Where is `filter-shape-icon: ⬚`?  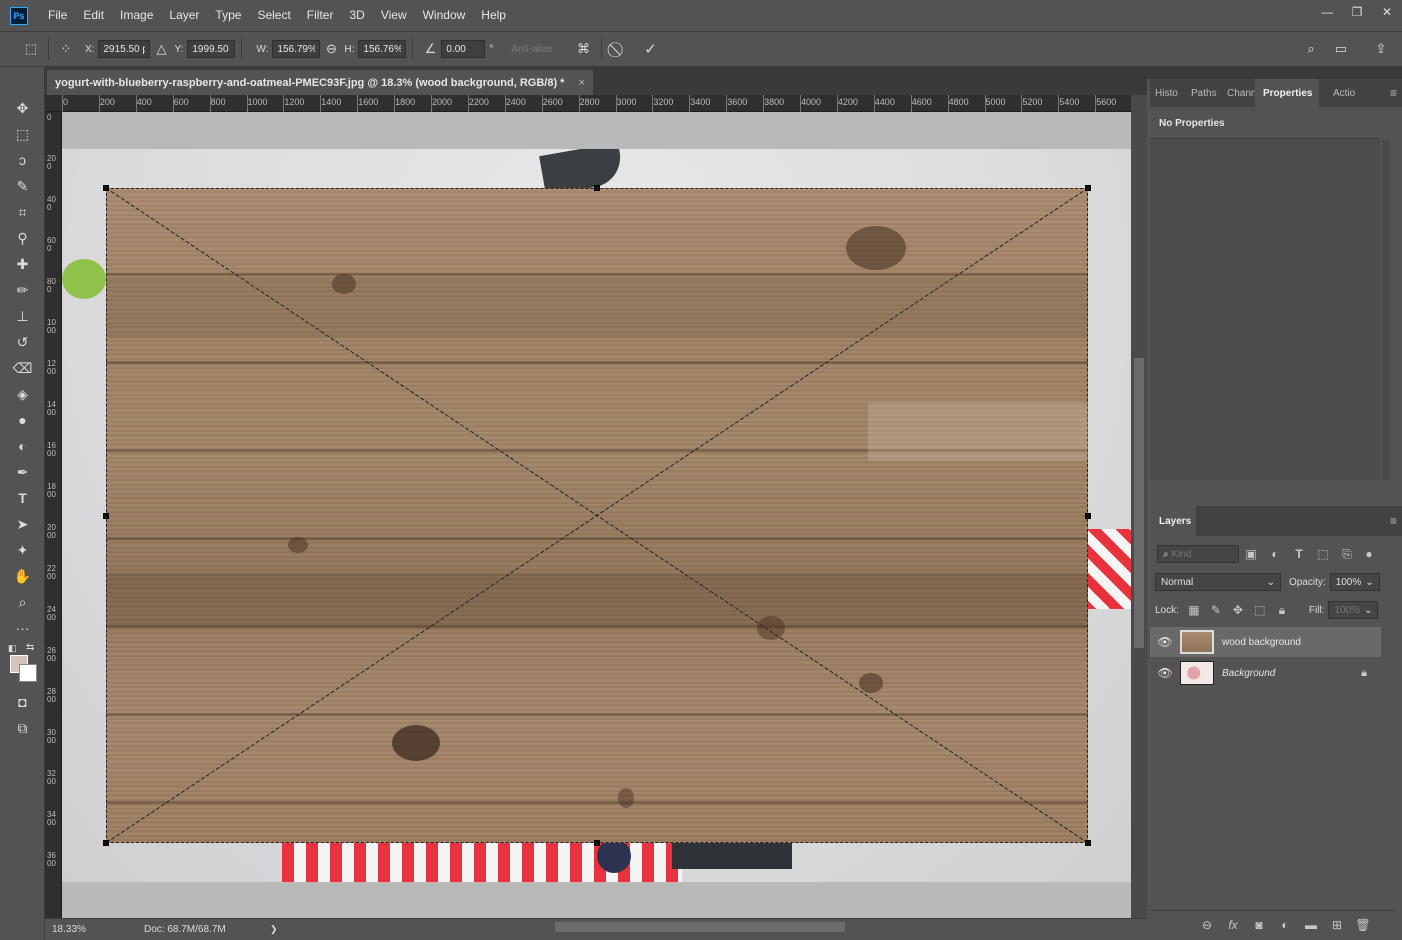
filter-shape-icon: ⬚ is located at coordinates (1323, 554).